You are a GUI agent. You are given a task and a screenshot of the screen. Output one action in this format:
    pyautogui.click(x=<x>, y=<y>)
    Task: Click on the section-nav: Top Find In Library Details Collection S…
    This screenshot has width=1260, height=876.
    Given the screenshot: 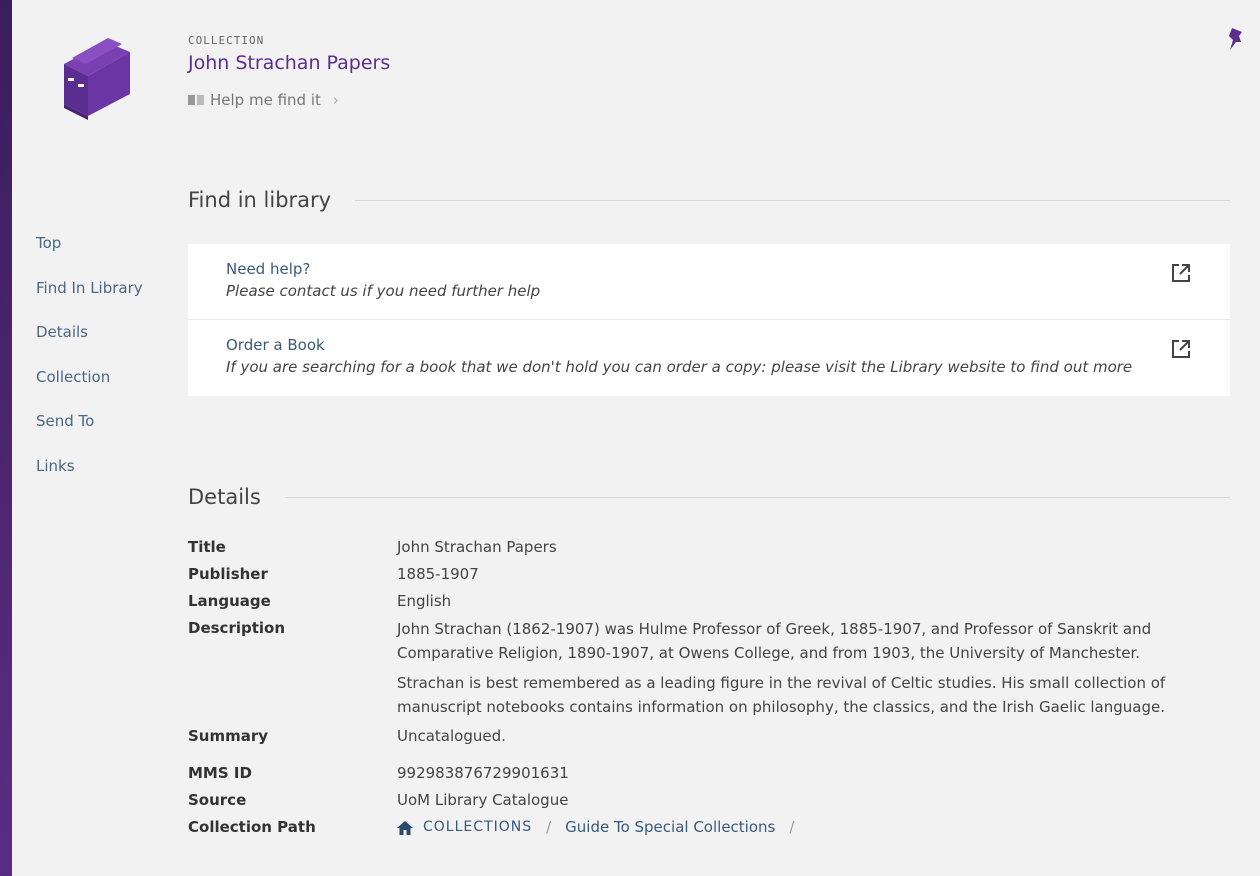 What is the action you would take?
    pyautogui.click(x=89, y=366)
    